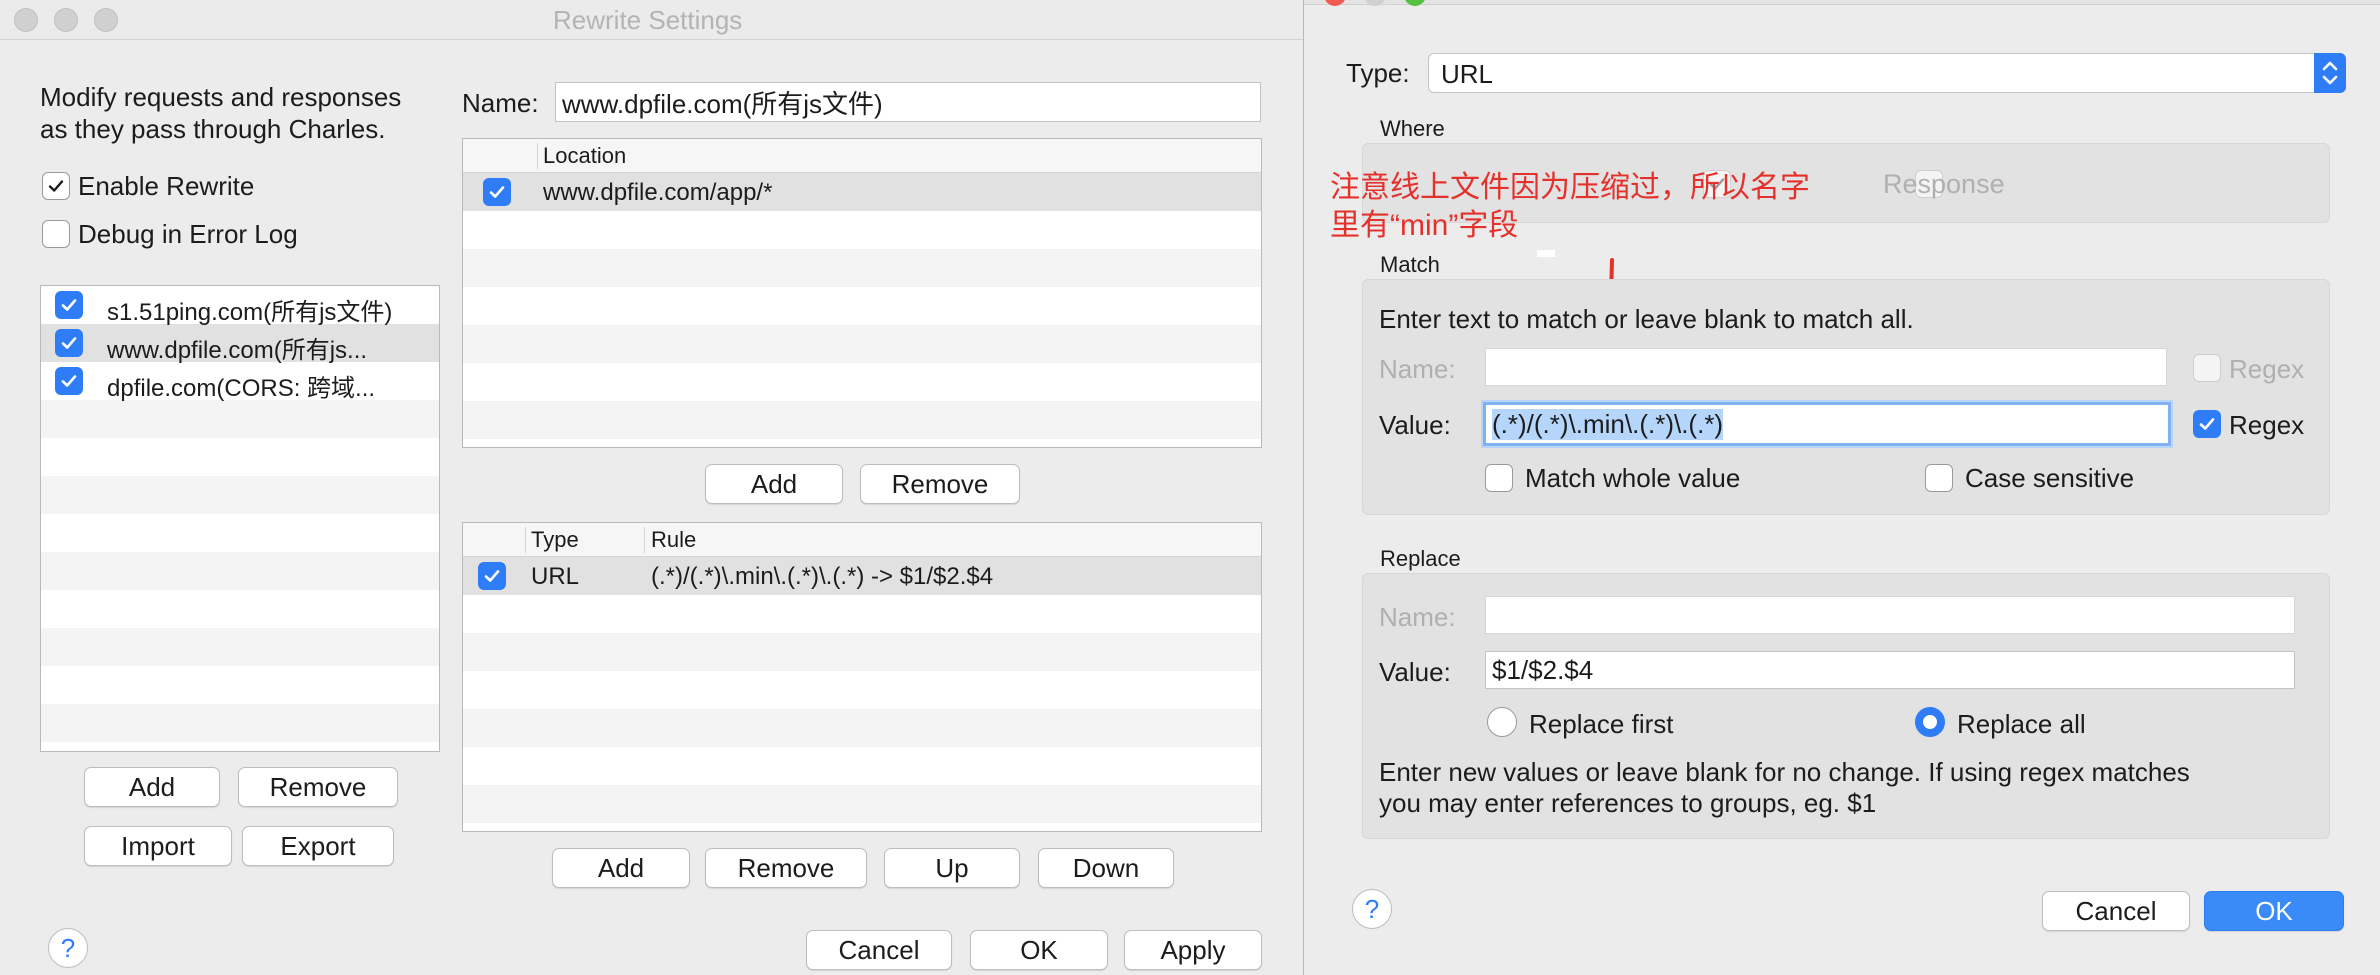  I want to click on replace-value-field: $1/$2.$4, so click(1890, 670).